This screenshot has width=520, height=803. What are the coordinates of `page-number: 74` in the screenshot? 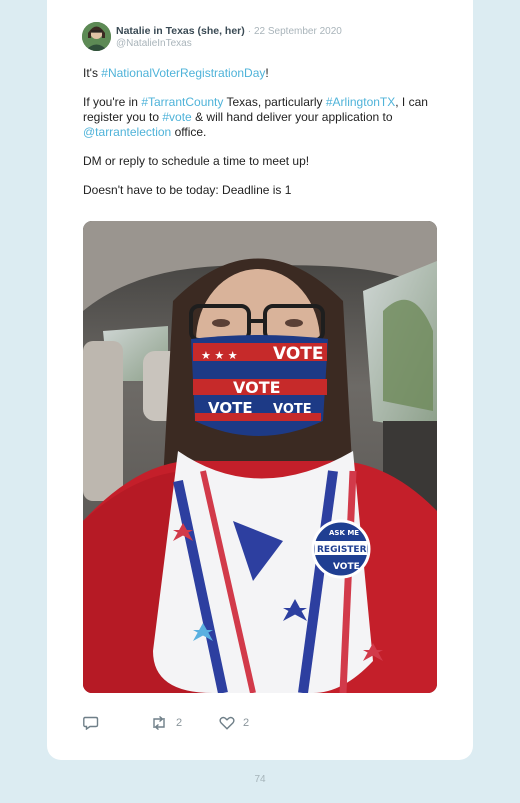 It's located at (260, 779).